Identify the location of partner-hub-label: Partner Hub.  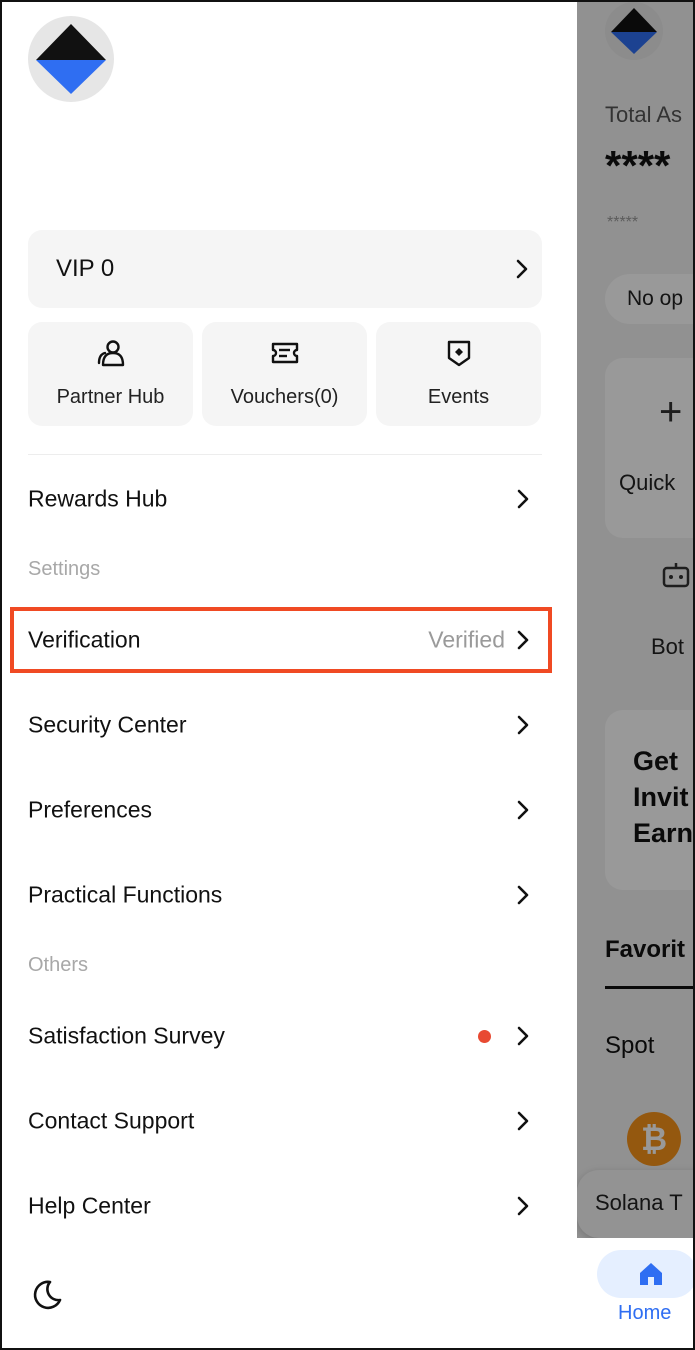
(110, 397).